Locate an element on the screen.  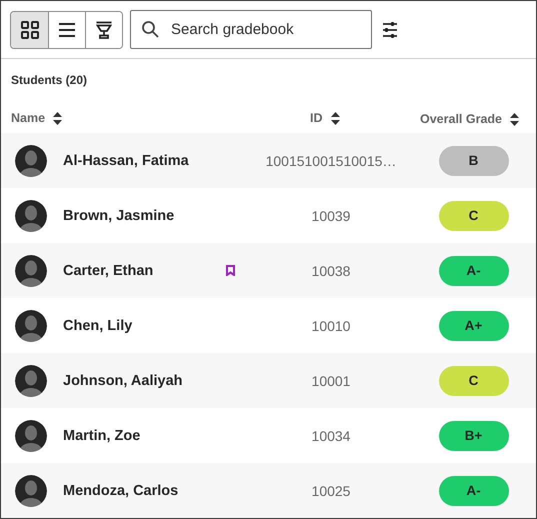
student-id: 10039 is located at coordinates (331, 216).